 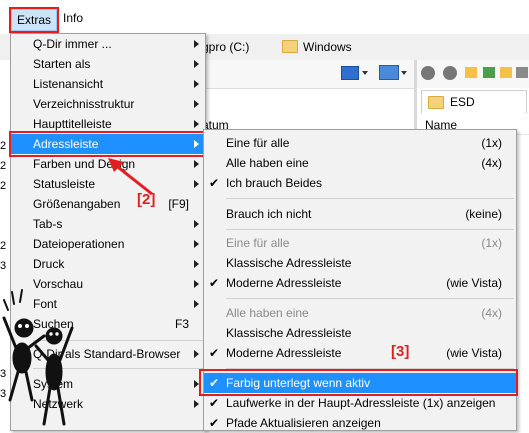 I want to click on menu-item-starten-als: Starten als, so click(x=108, y=64).